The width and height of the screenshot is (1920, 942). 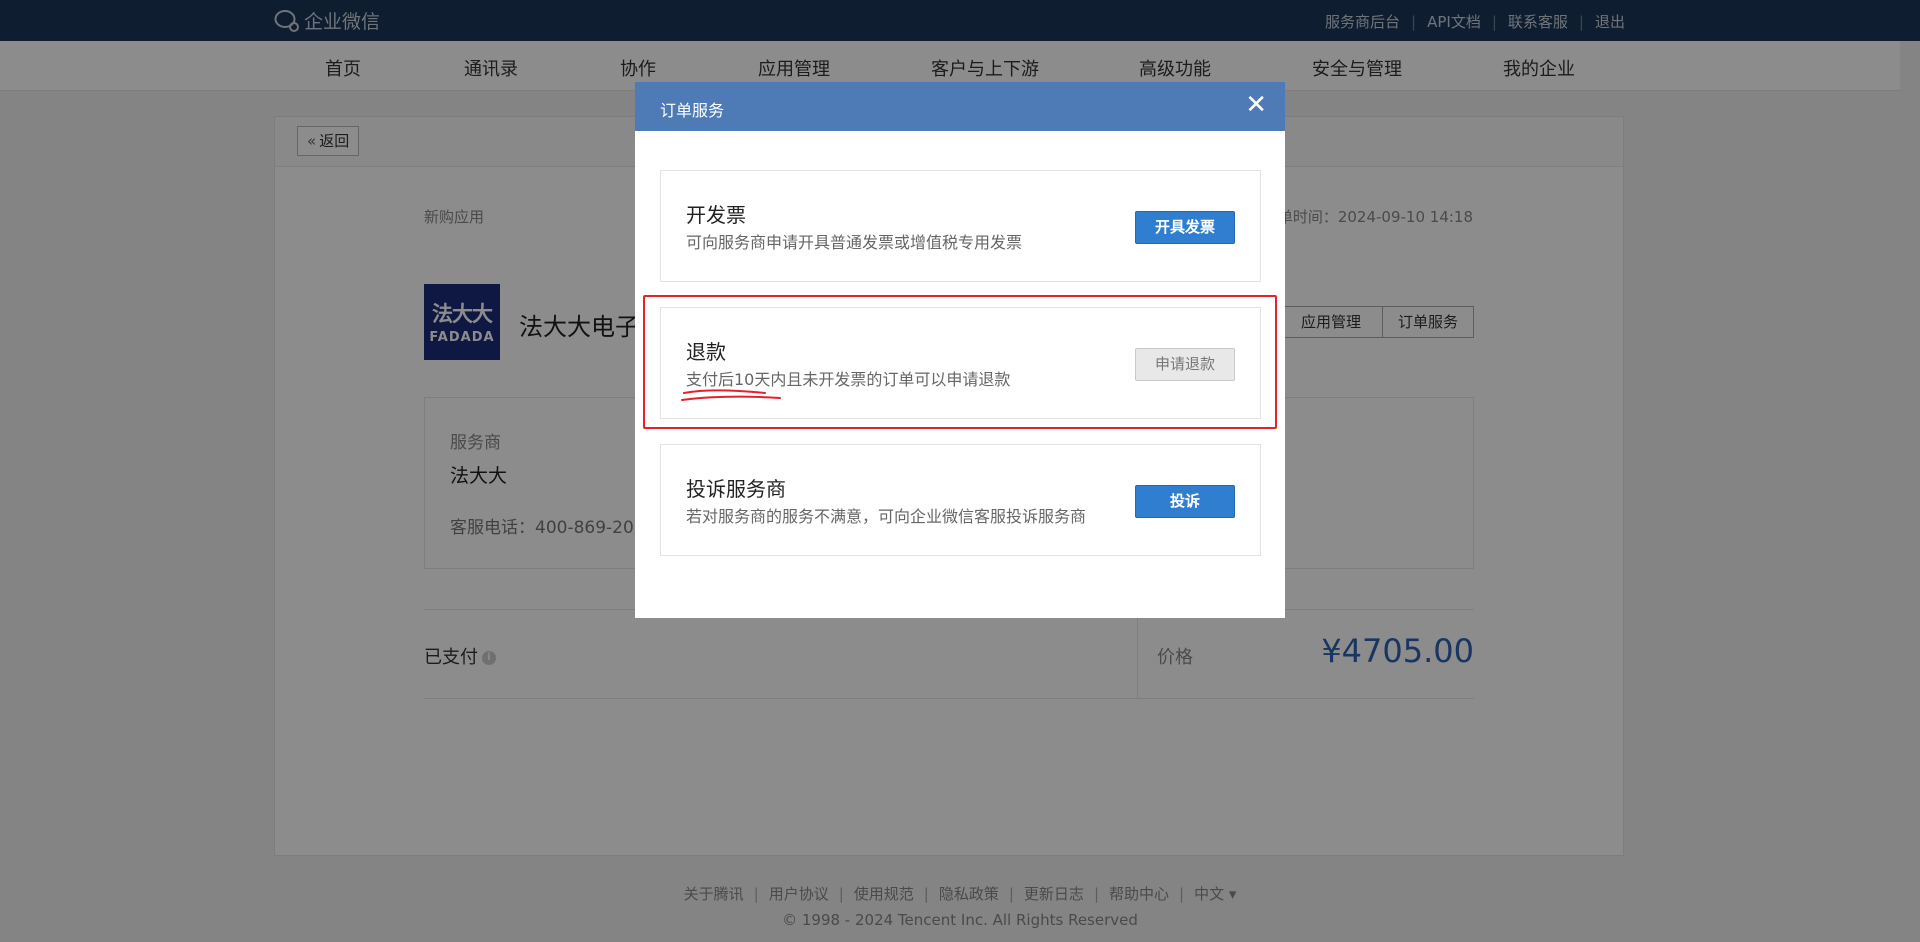 I want to click on close-icon: ✕, so click(x=1256, y=105).